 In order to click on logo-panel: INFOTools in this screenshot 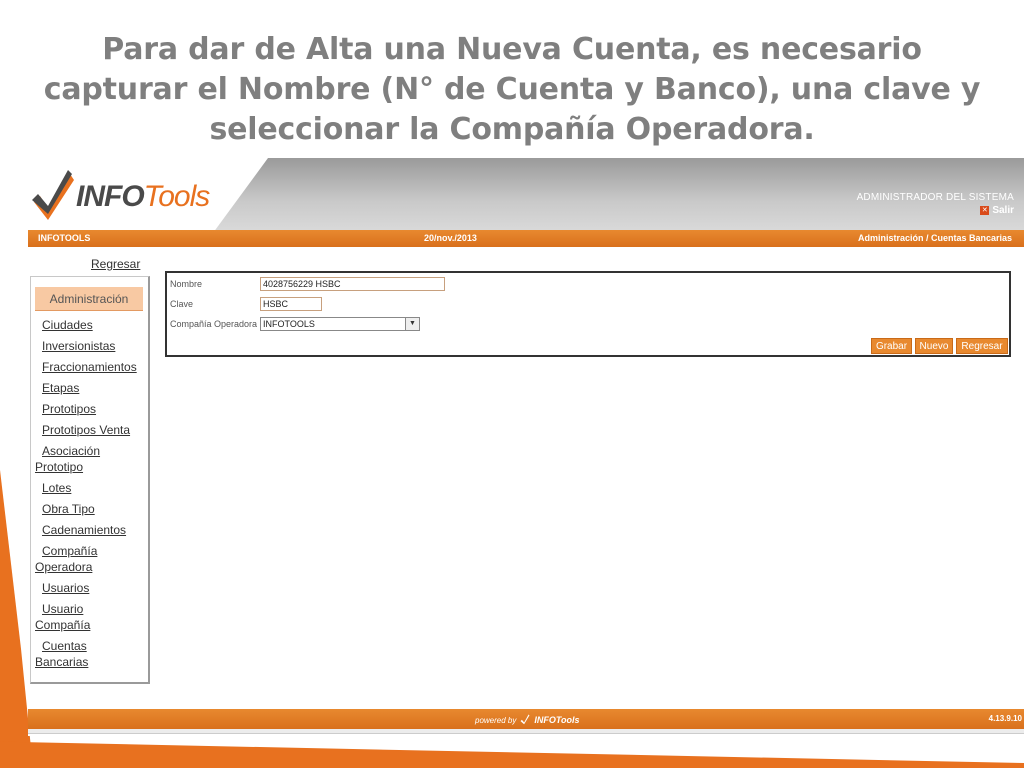, I will do `click(148, 194)`.